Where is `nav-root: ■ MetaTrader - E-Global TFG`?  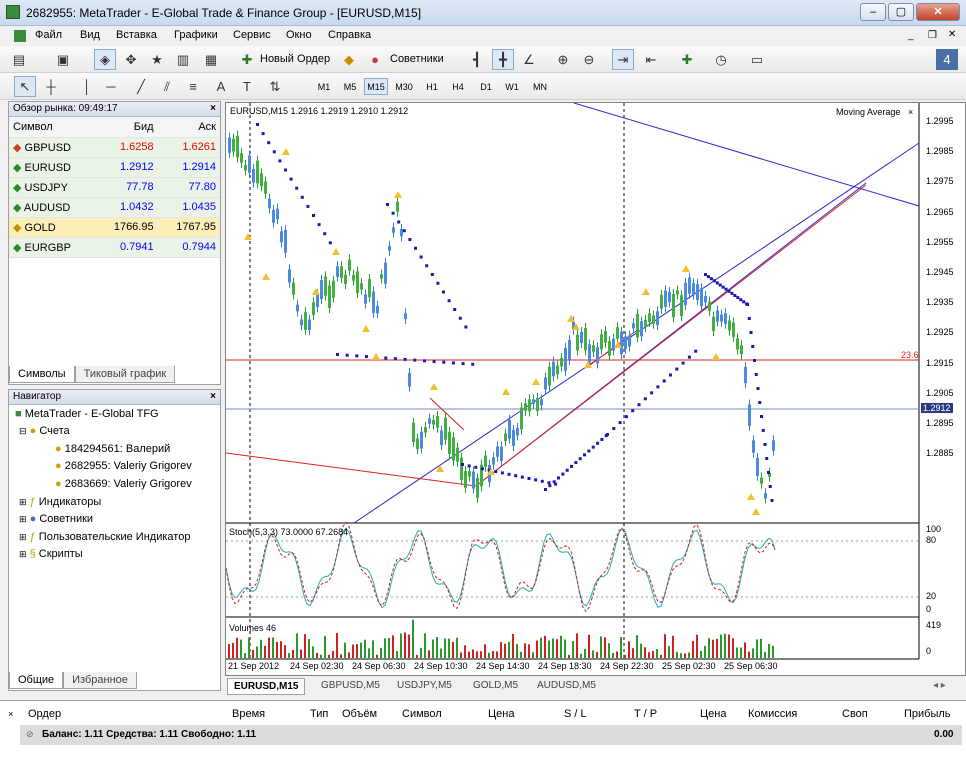 nav-root: ■ MetaTrader - E-Global TFG is located at coordinates (87, 414).